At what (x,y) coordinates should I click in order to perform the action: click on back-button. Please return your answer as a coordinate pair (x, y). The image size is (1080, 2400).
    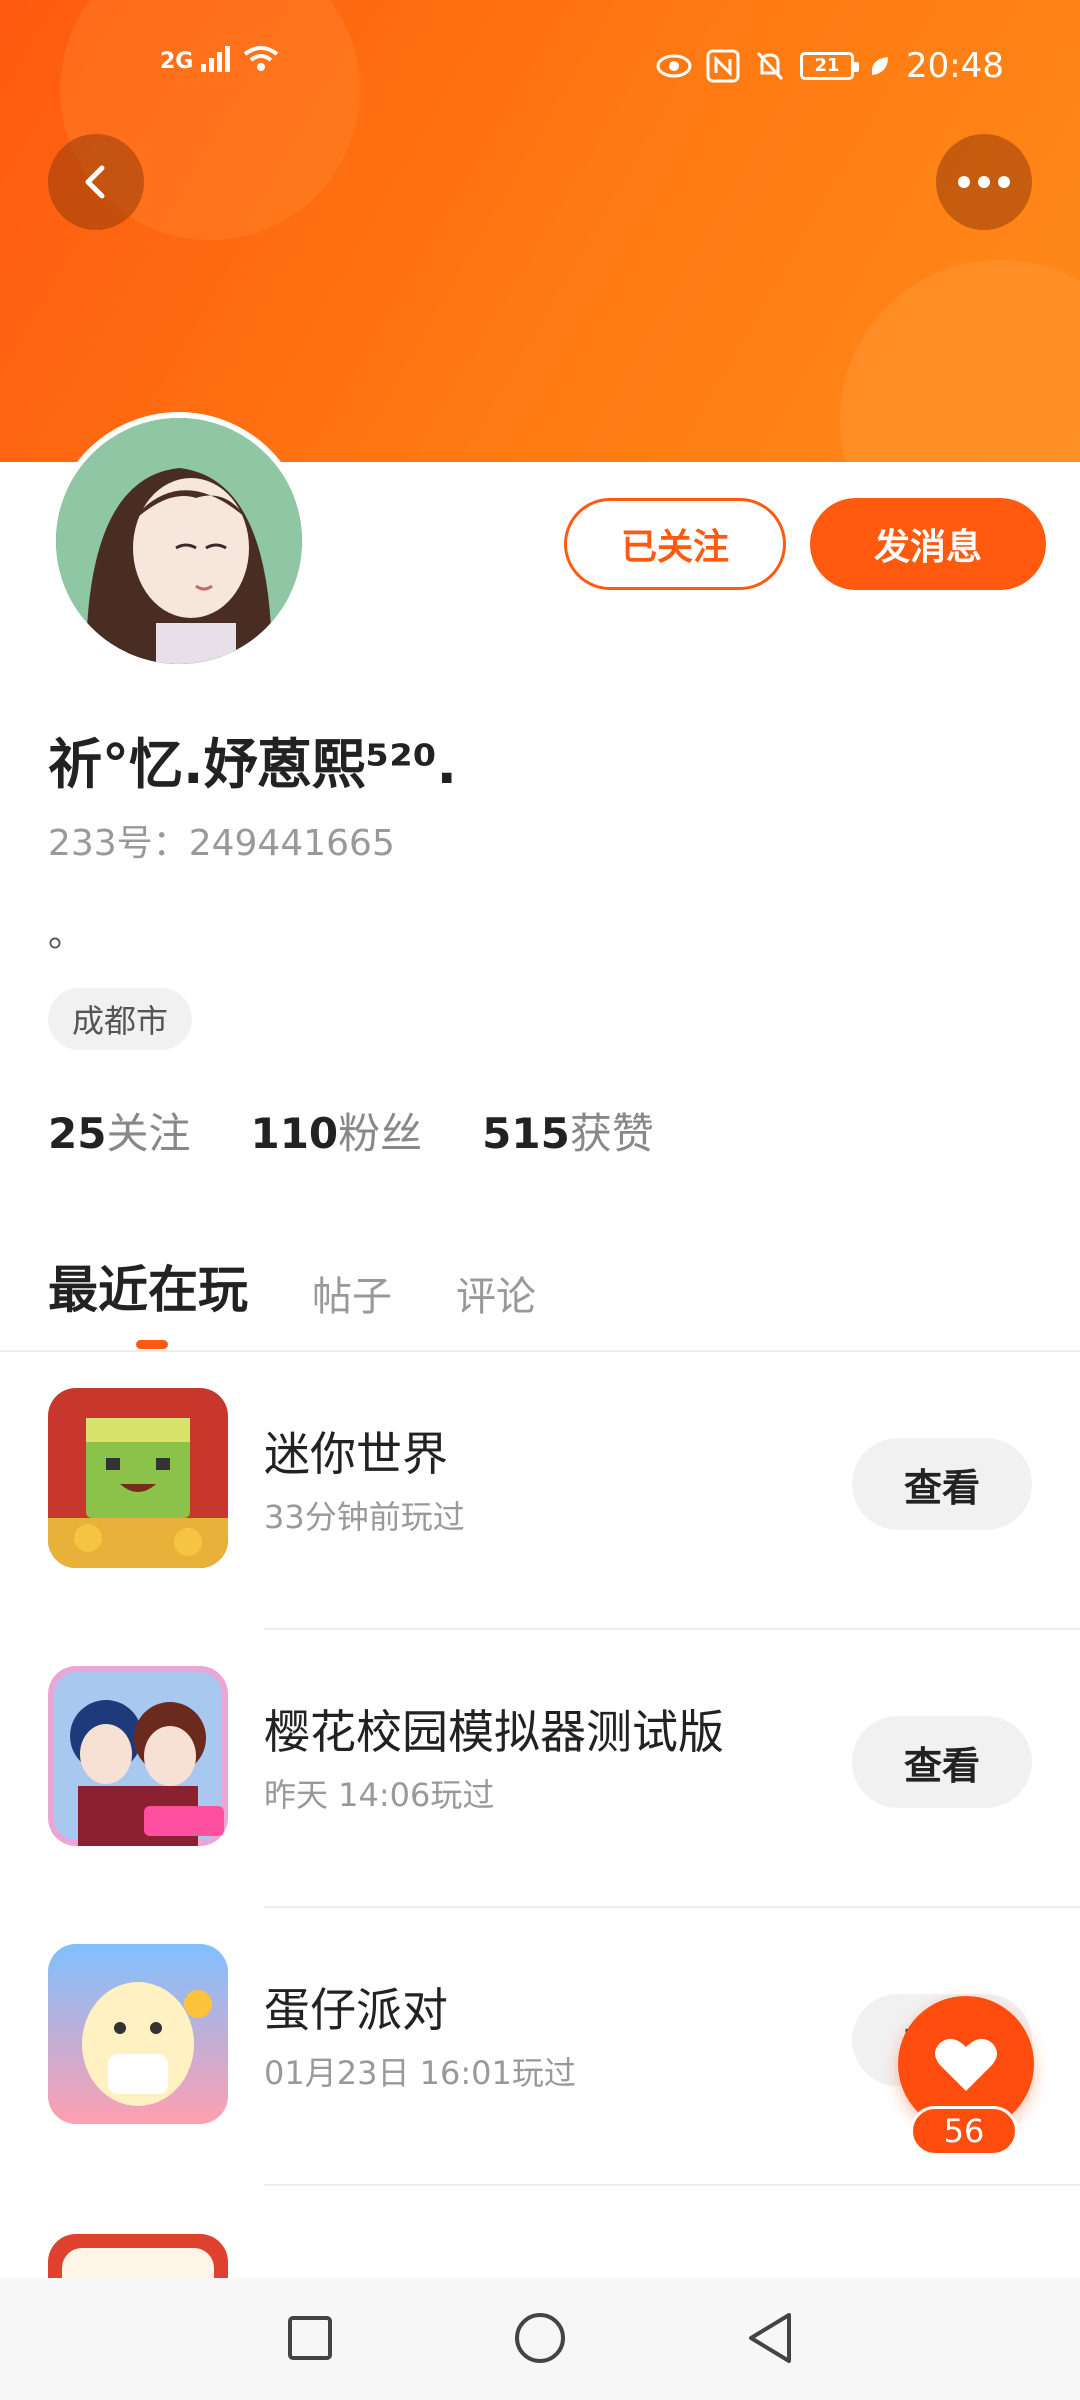
    Looking at the image, I should click on (96, 182).